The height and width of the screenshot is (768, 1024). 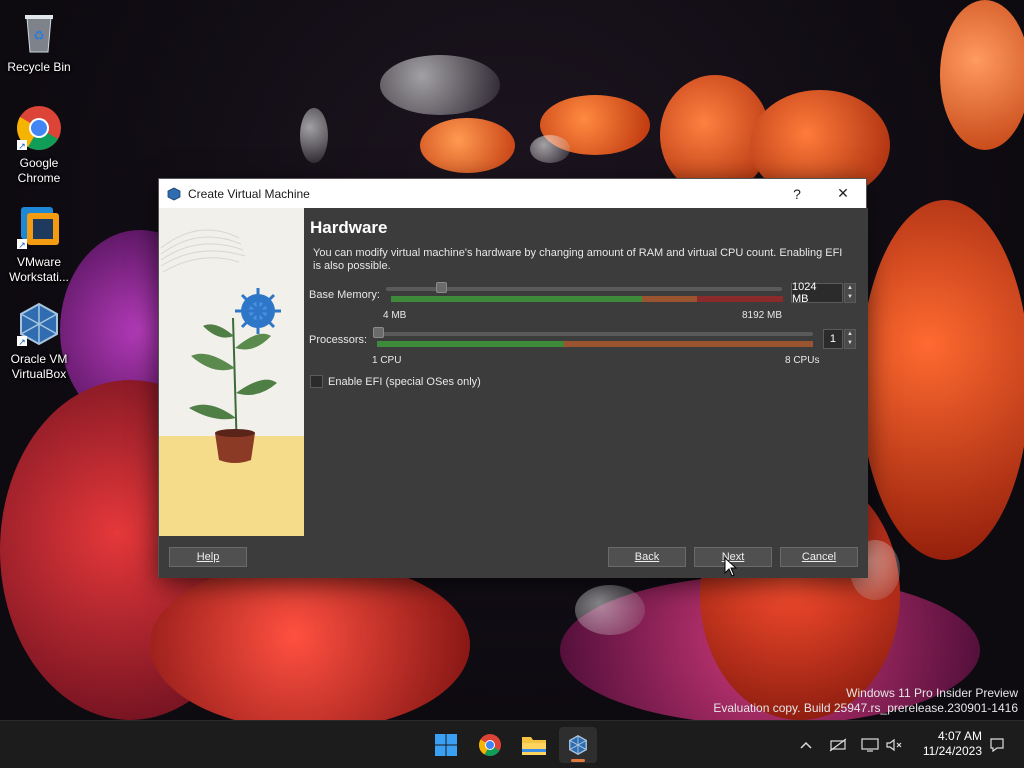 What do you see at coordinates (997, 745) in the screenshot?
I see `notifications-icon` at bounding box center [997, 745].